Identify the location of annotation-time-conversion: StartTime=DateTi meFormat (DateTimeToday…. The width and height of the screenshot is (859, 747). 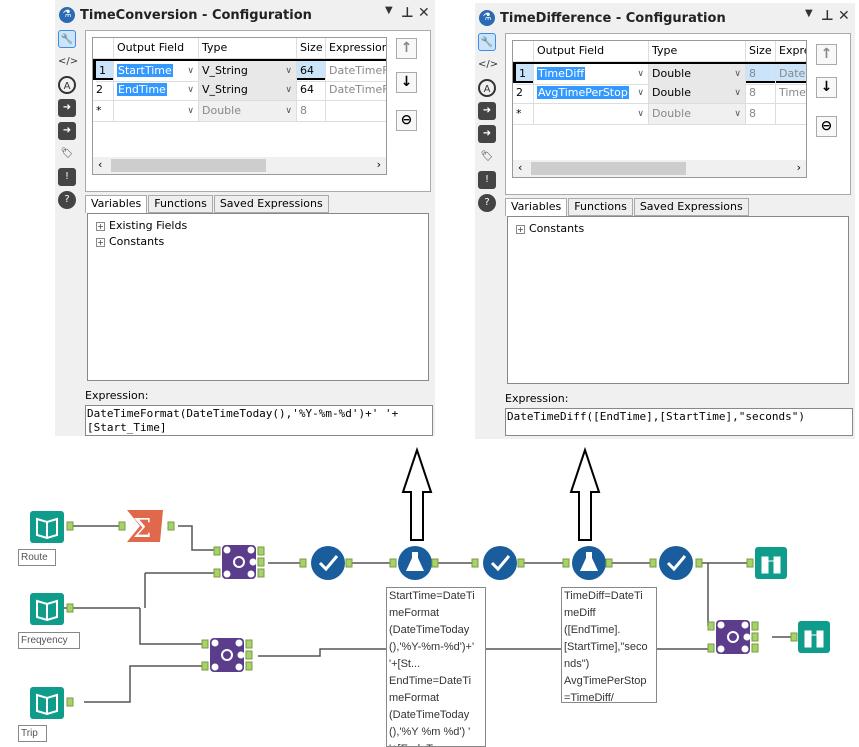
(436, 667).